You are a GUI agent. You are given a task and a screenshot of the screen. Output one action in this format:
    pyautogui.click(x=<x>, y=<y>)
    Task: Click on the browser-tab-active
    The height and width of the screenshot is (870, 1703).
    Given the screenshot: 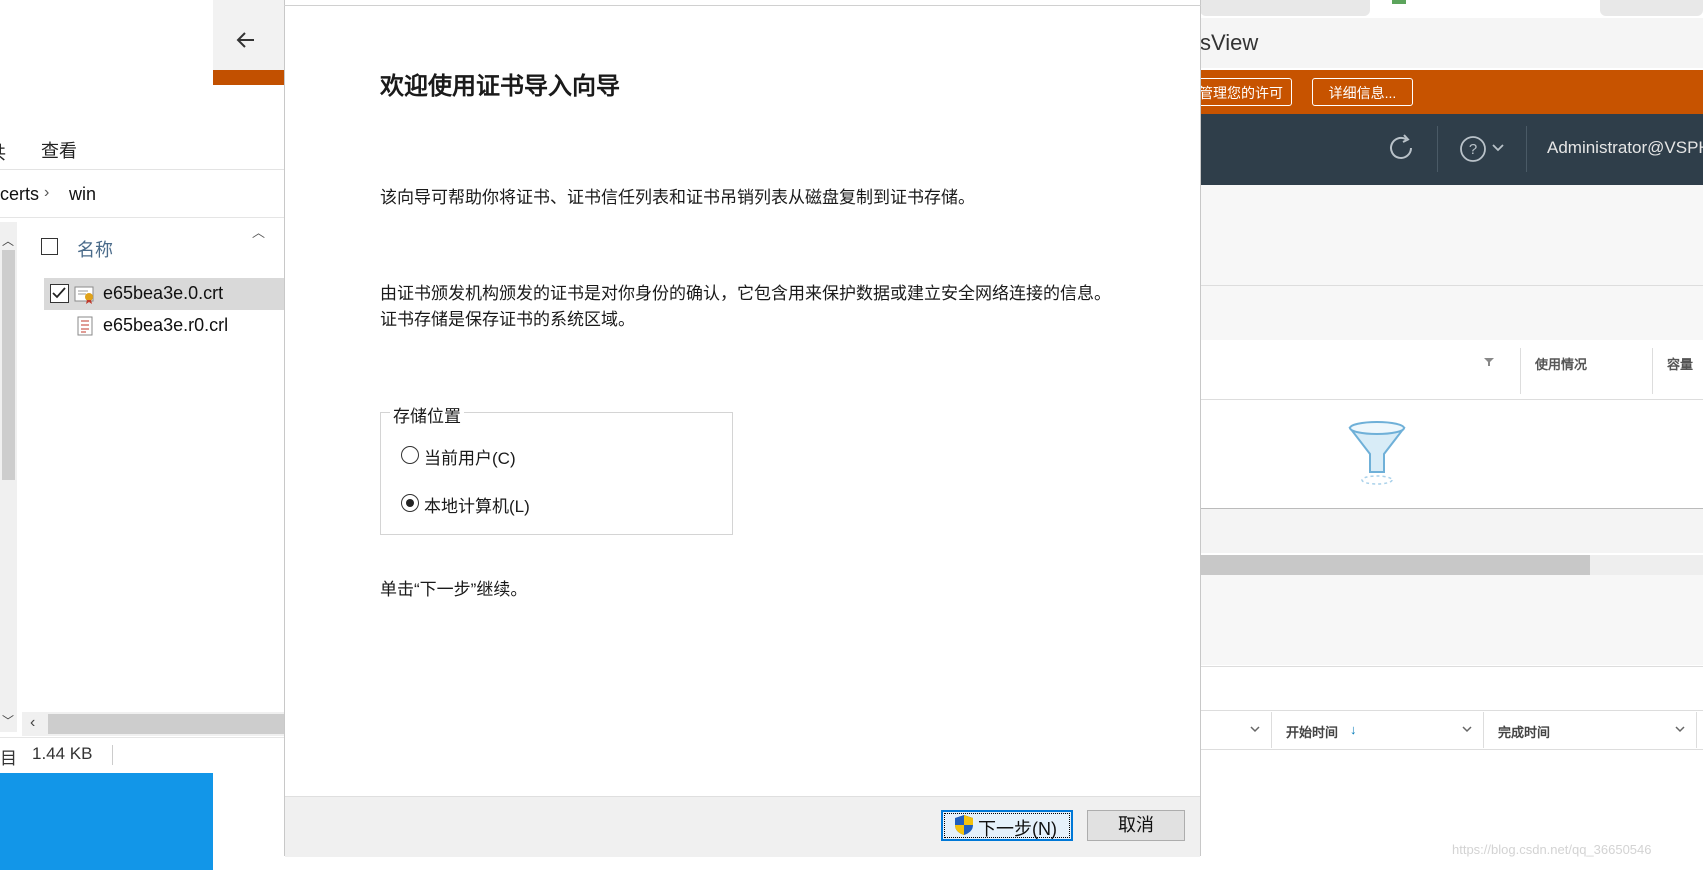 What is the action you would take?
    pyautogui.click(x=1495, y=8)
    